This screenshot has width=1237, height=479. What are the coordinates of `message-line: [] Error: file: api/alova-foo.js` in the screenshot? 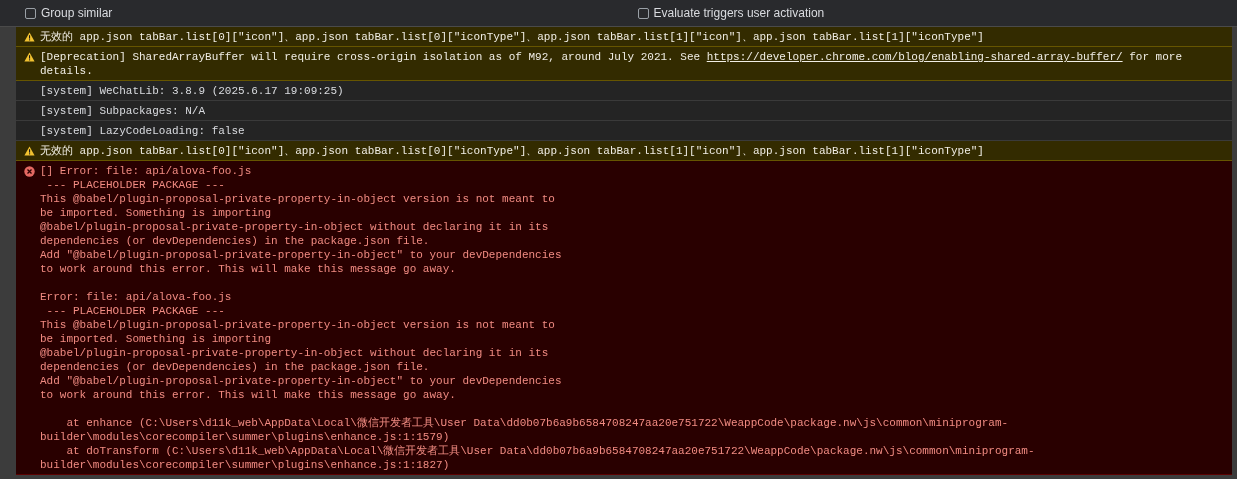 It's located at (146, 171).